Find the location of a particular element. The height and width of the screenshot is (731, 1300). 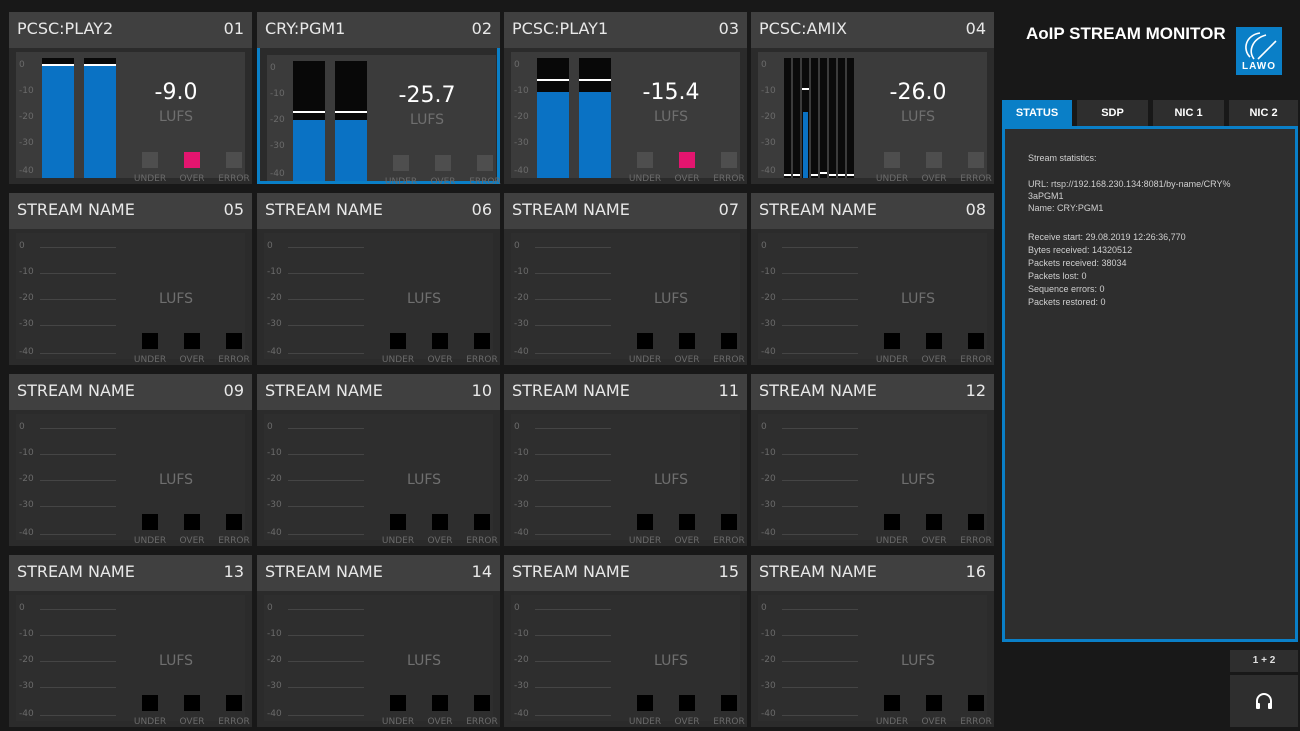

stream-number: 16 is located at coordinates (975, 571).